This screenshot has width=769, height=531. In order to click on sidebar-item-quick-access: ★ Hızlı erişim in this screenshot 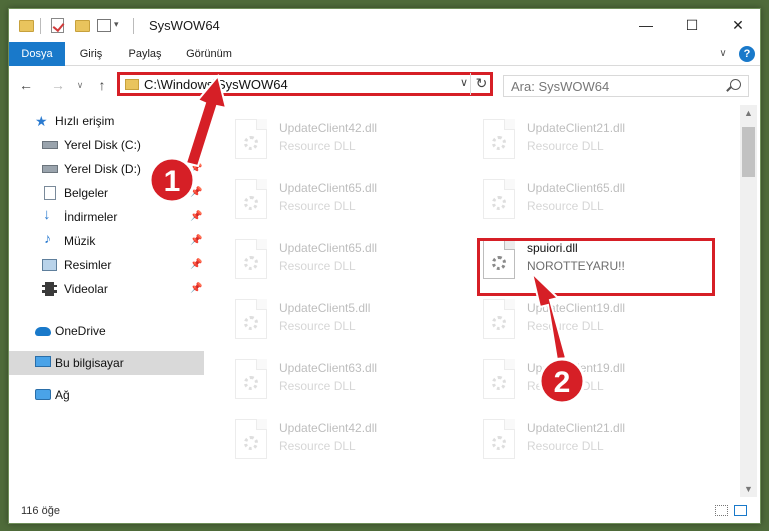, I will do `click(106, 121)`.